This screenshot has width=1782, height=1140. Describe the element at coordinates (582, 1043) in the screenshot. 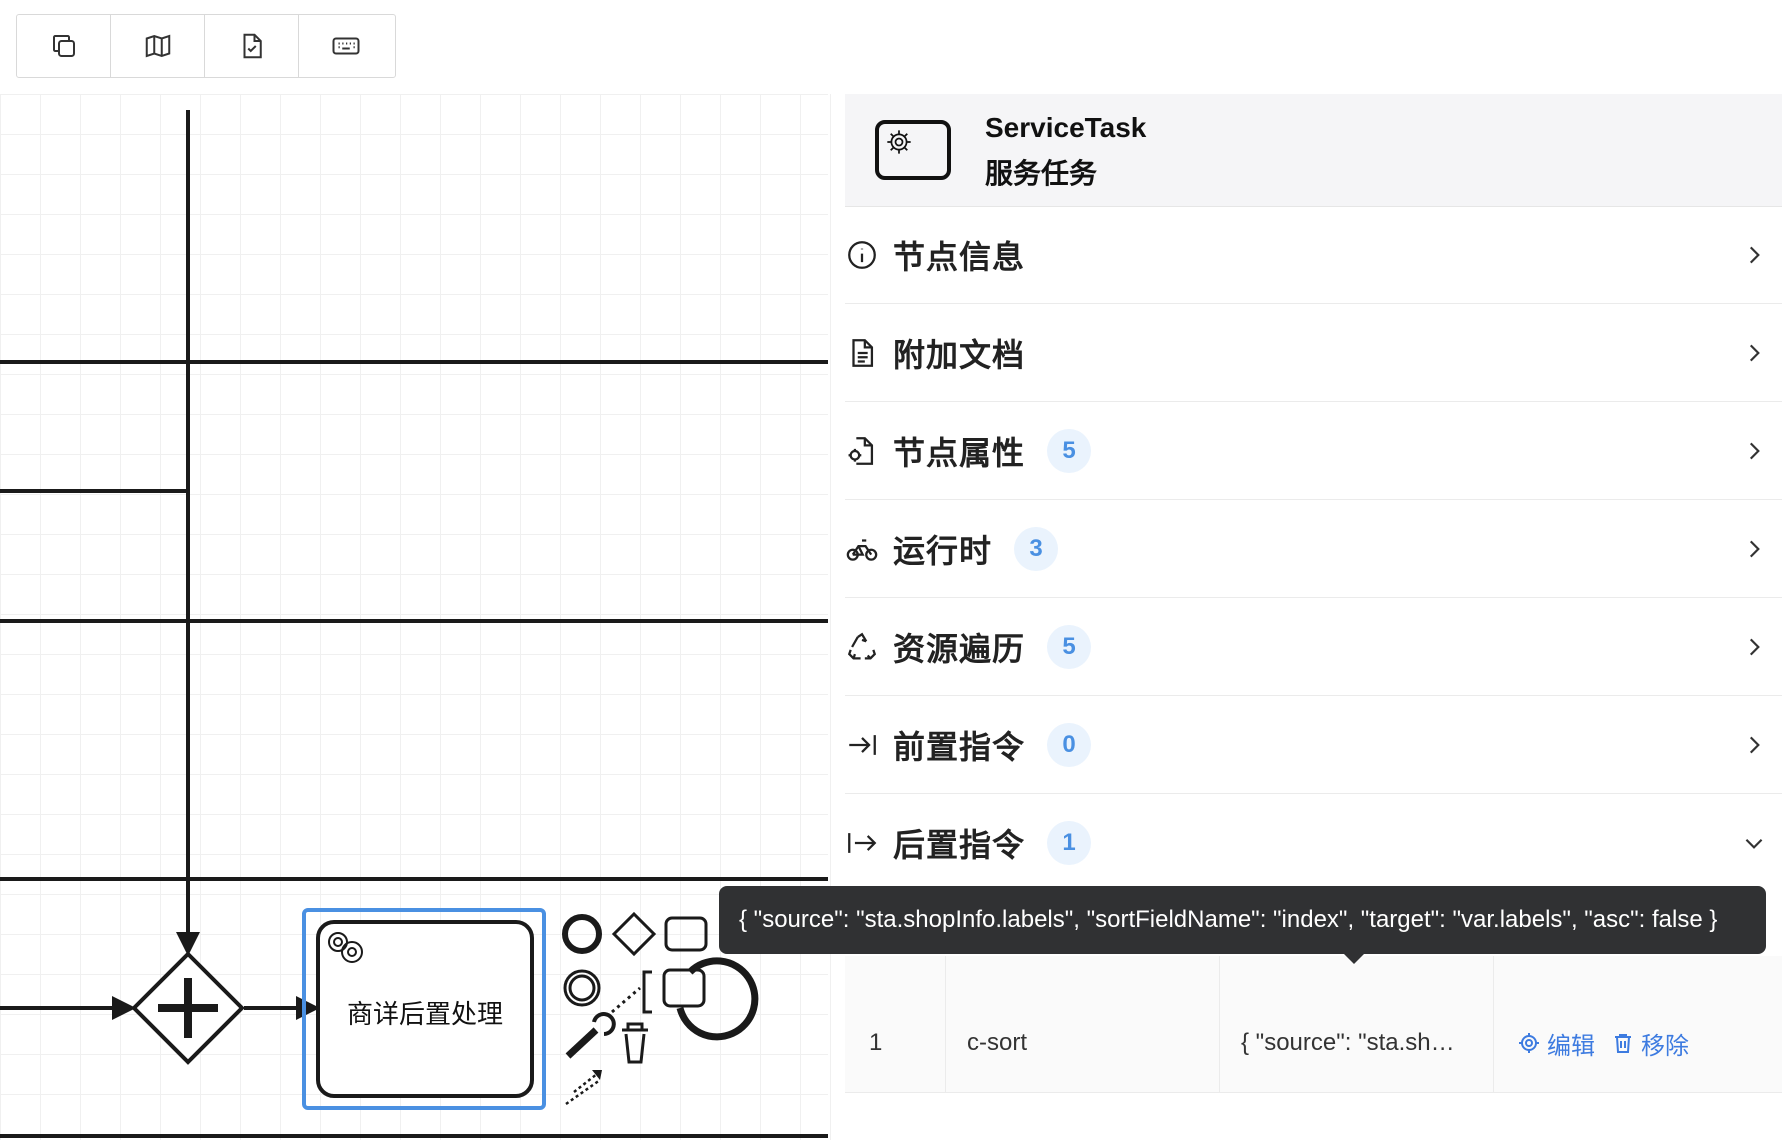

I see `wrench-icon` at that location.